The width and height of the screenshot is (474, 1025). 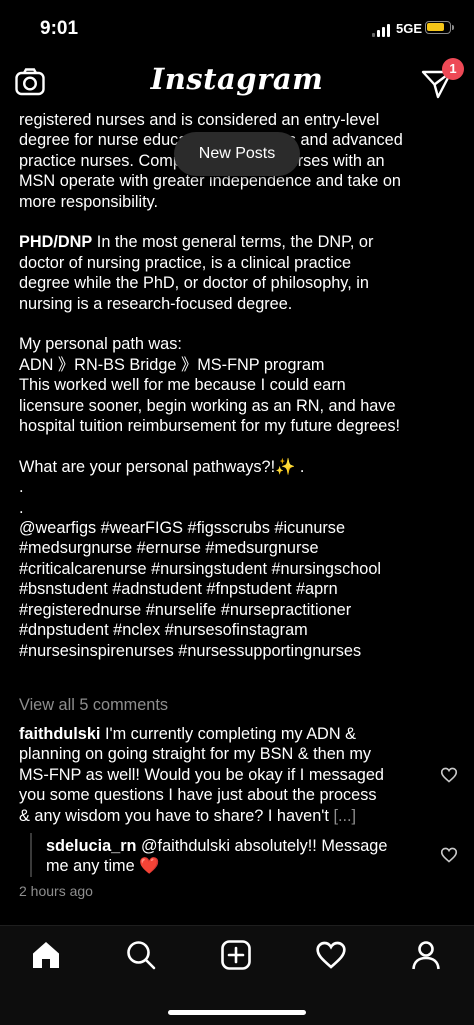 I want to click on caption-line: nursing is a research-focused degree., so click(x=156, y=303).